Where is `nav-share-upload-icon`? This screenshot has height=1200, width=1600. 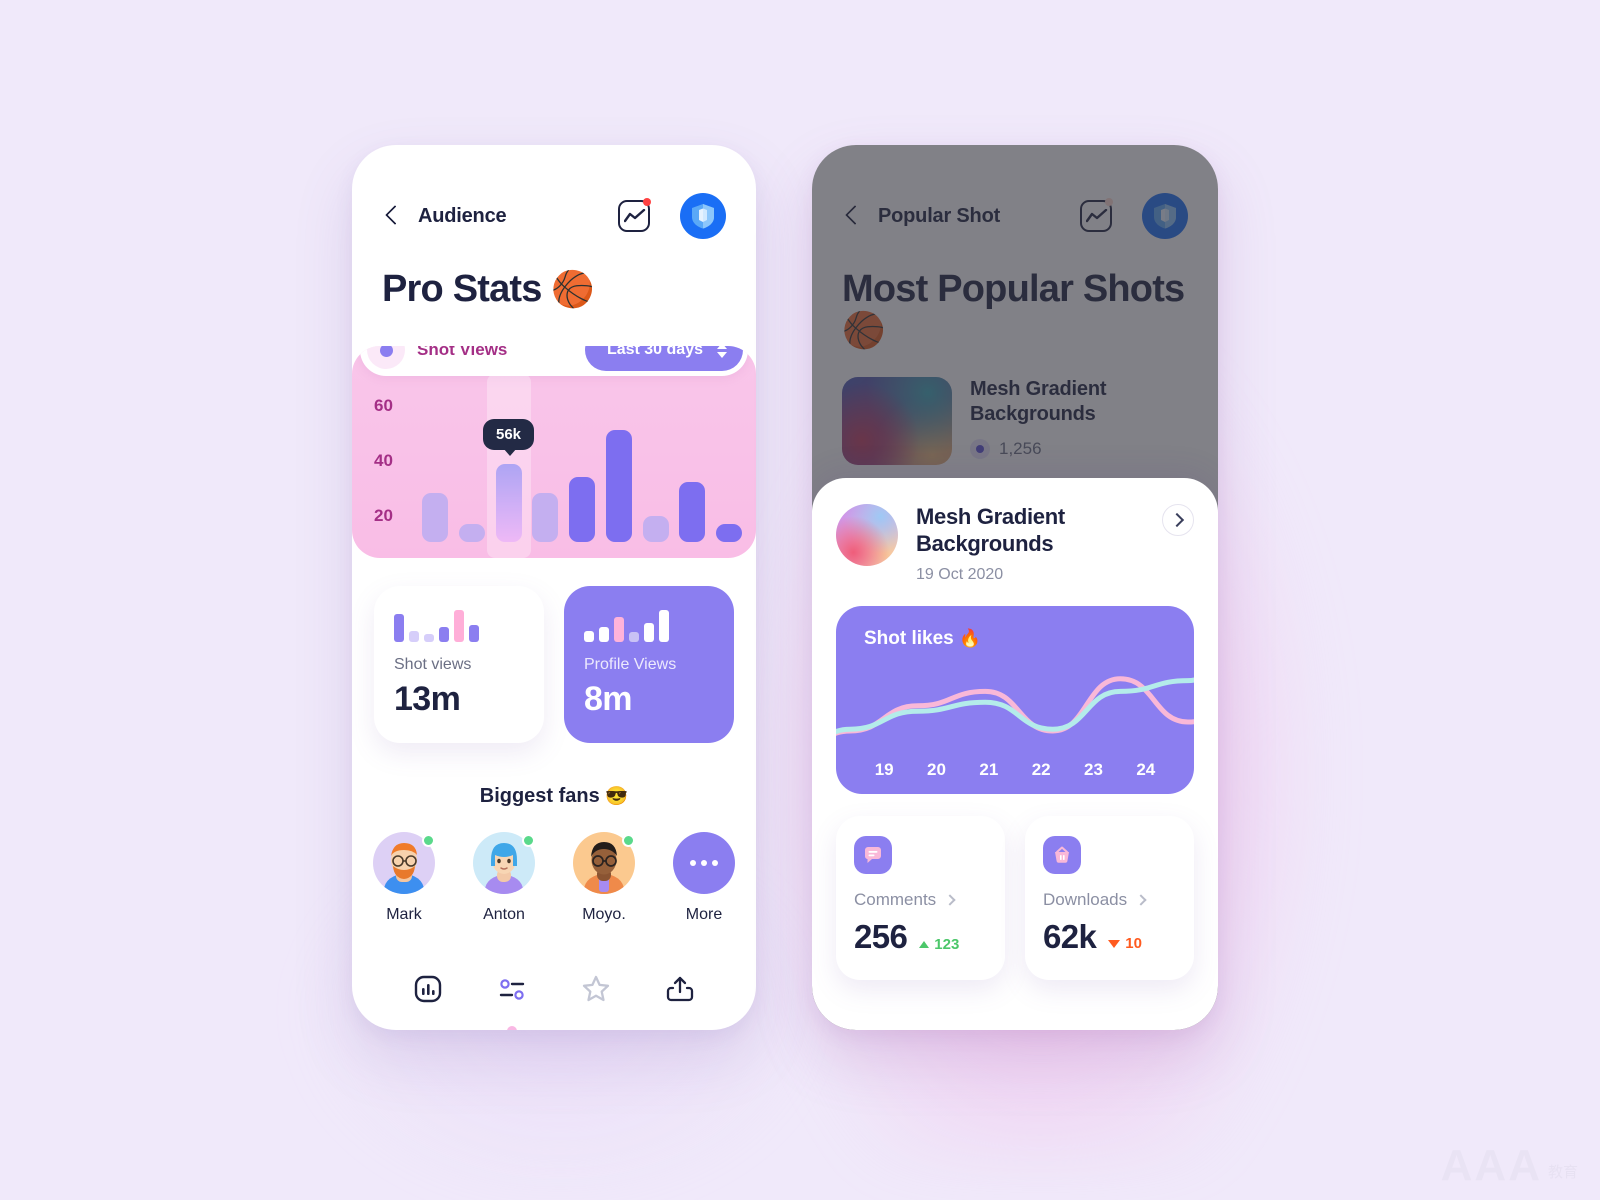 nav-share-upload-icon is located at coordinates (680, 989).